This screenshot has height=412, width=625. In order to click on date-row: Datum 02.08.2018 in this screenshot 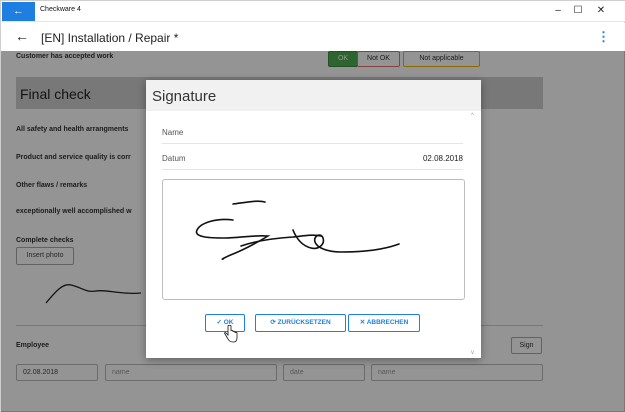, I will do `click(312, 158)`.